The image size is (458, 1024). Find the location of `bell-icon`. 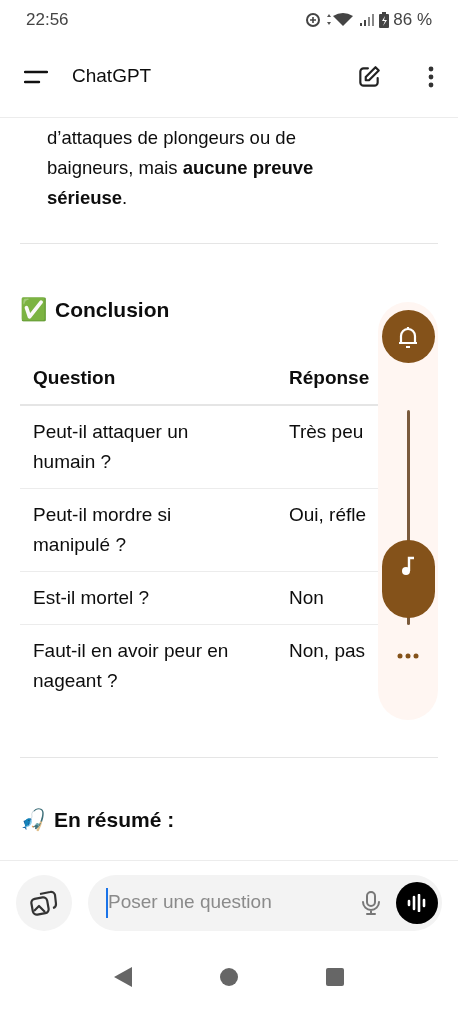

bell-icon is located at coordinates (408, 336).